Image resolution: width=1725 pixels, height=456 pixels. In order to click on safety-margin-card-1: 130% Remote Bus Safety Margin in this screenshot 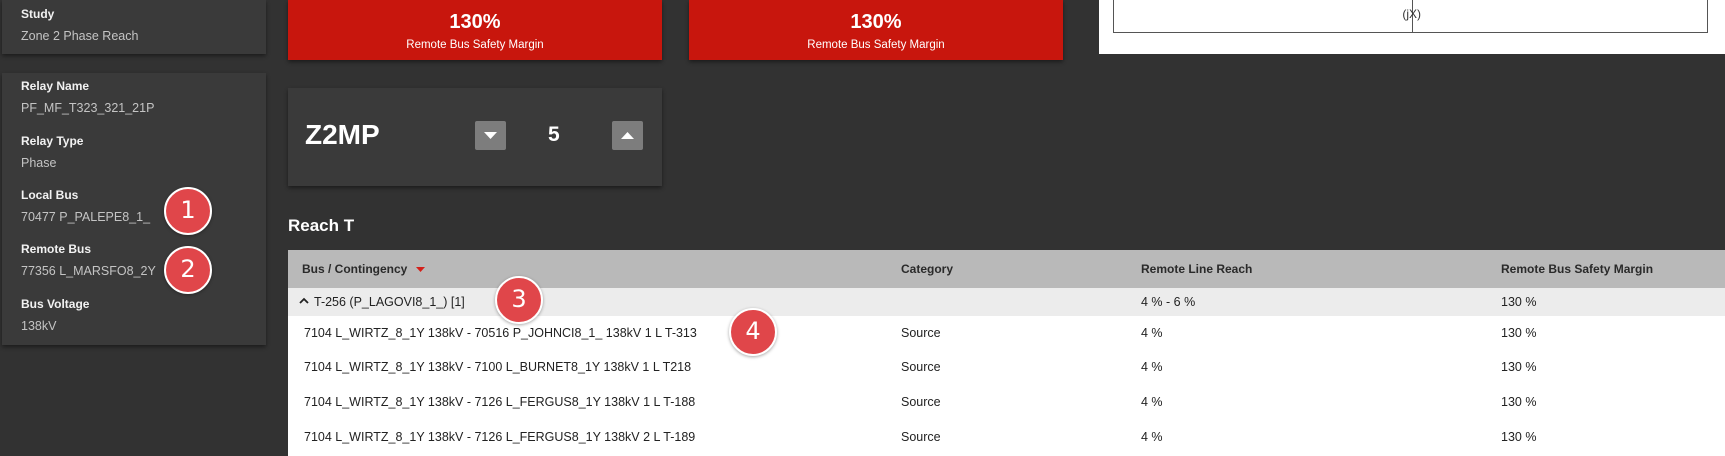, I will do `click(475, 30)`.